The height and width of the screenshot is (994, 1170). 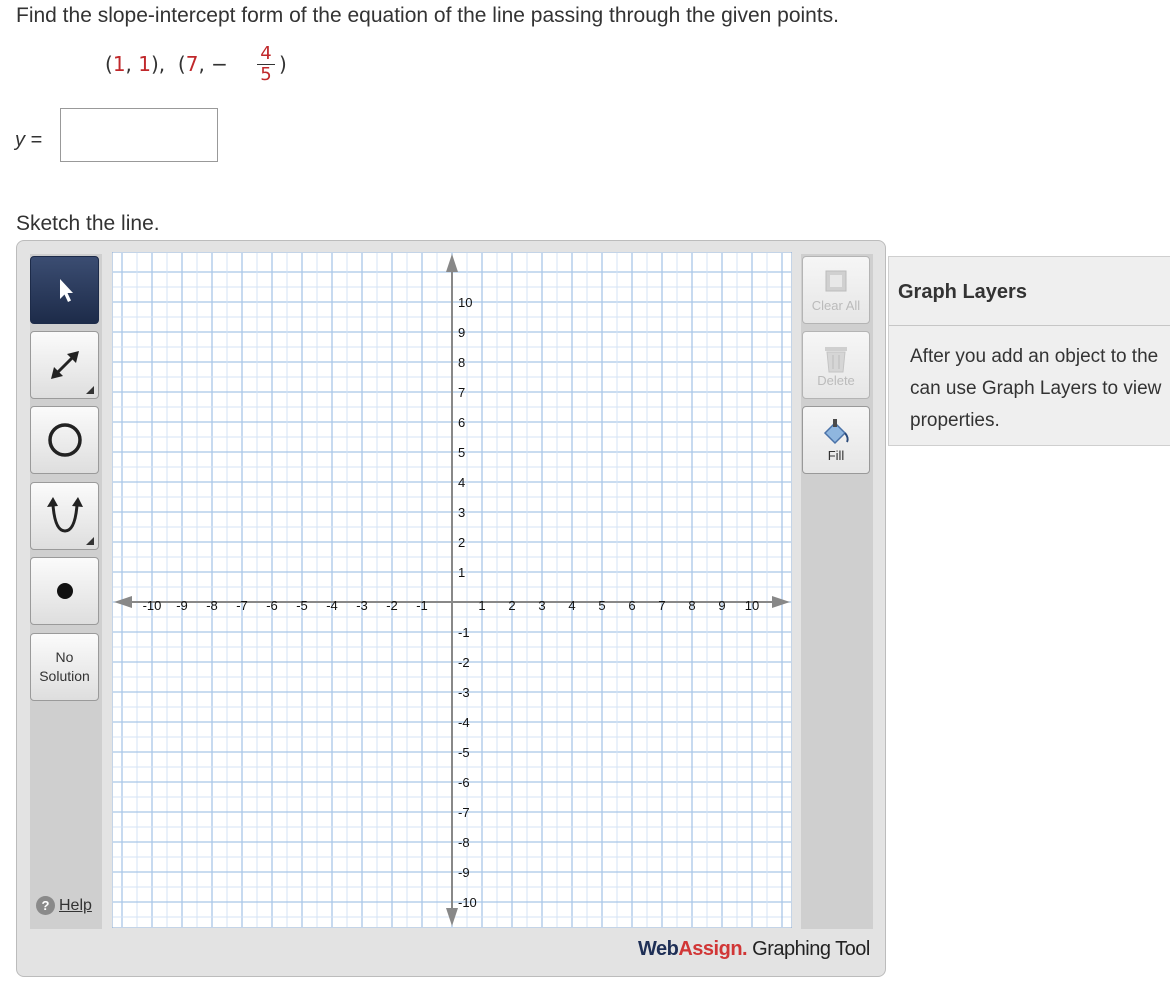 What do you see at coordinates (20, 140) in the screenshot?
I see `answer-variable: y` at bounding box center [20, 140].